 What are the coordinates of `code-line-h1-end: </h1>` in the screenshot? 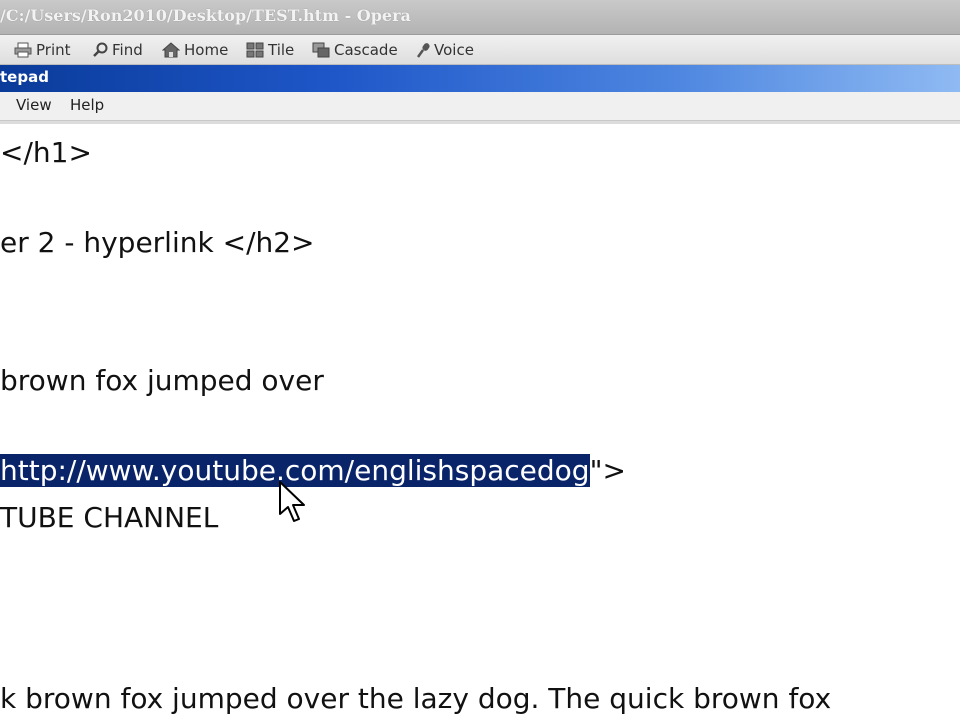 It's located at (46, 152).